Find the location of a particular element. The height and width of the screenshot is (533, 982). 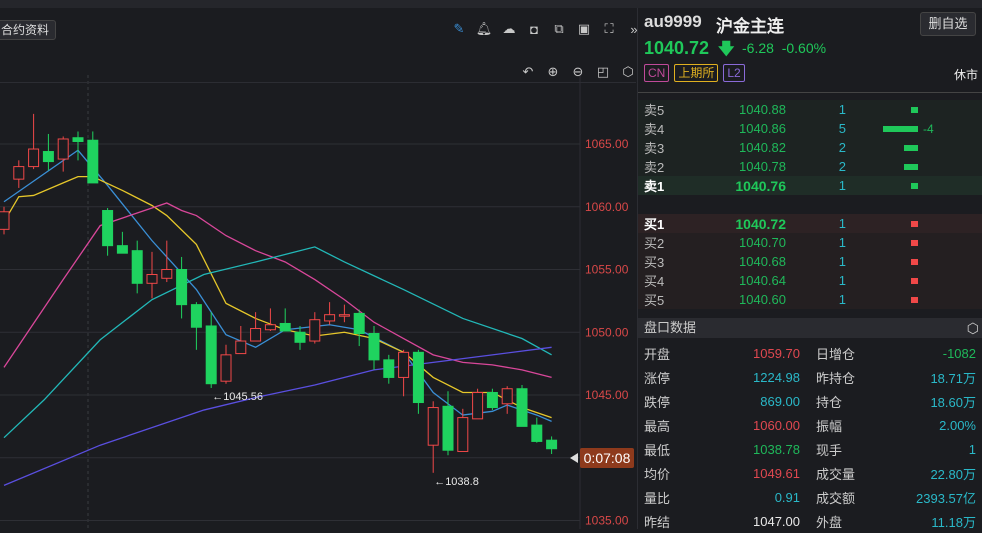

bar-countdown: 0:07:08 is located at coordinates (607, 458).